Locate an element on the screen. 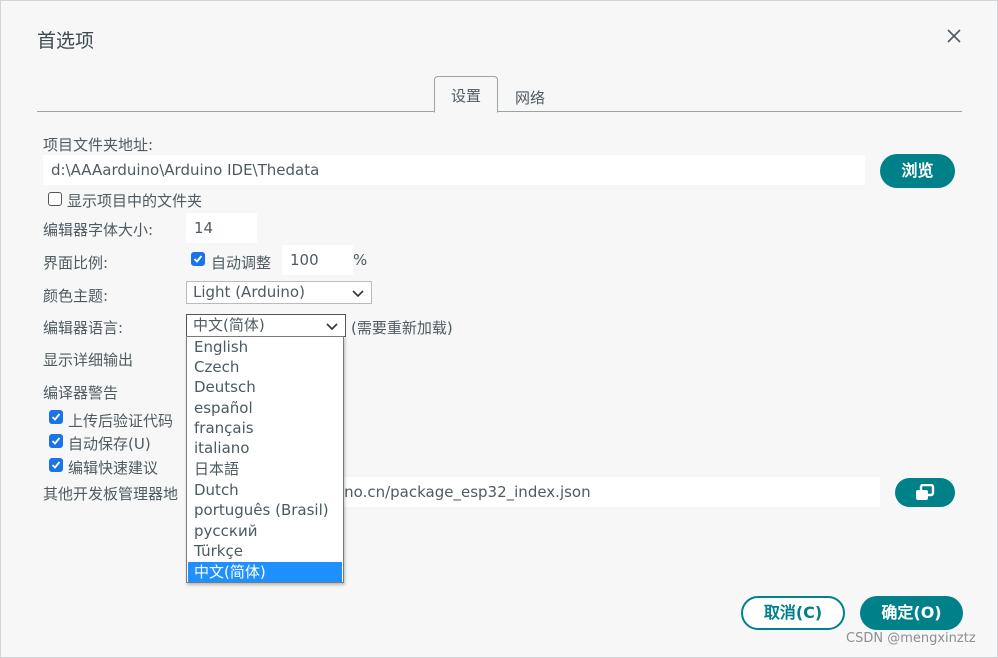 The height and width of the screenshot is (658, 998). verify-upload-checkbox is located at coordinates (56, 417).